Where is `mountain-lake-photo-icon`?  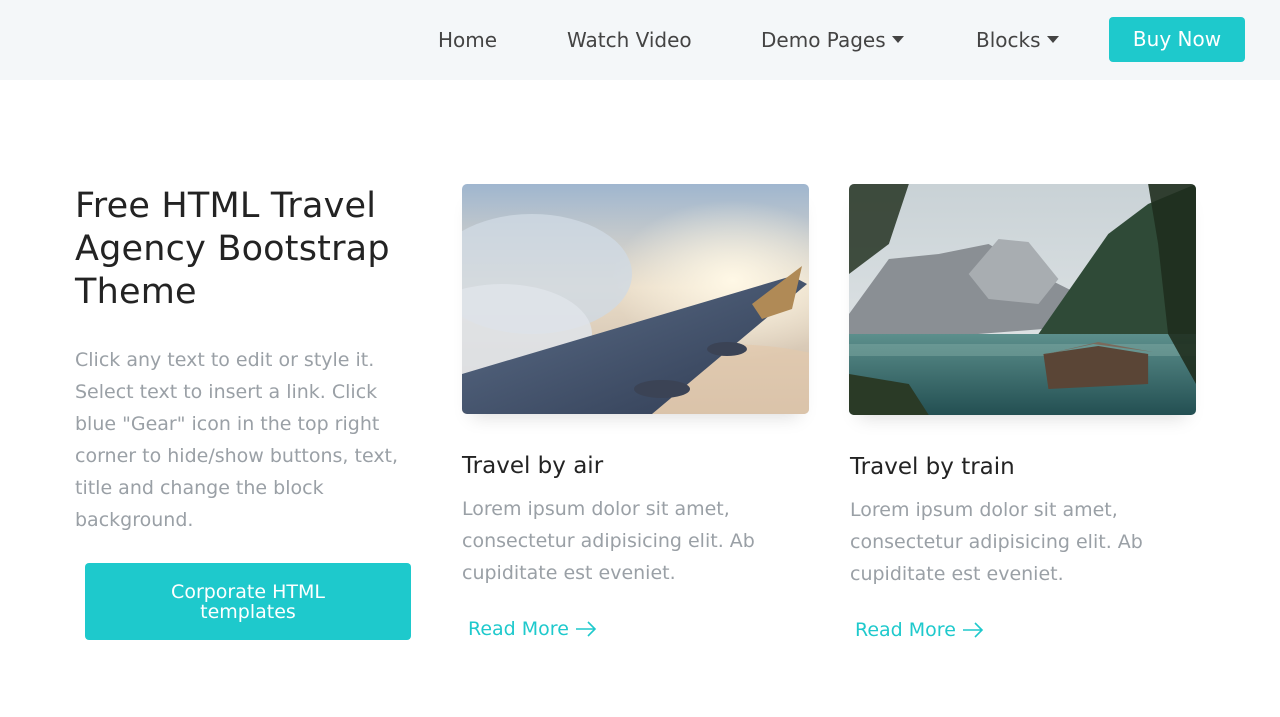 mountain-lake-photo-icon is located at coordinates (1022, 299).